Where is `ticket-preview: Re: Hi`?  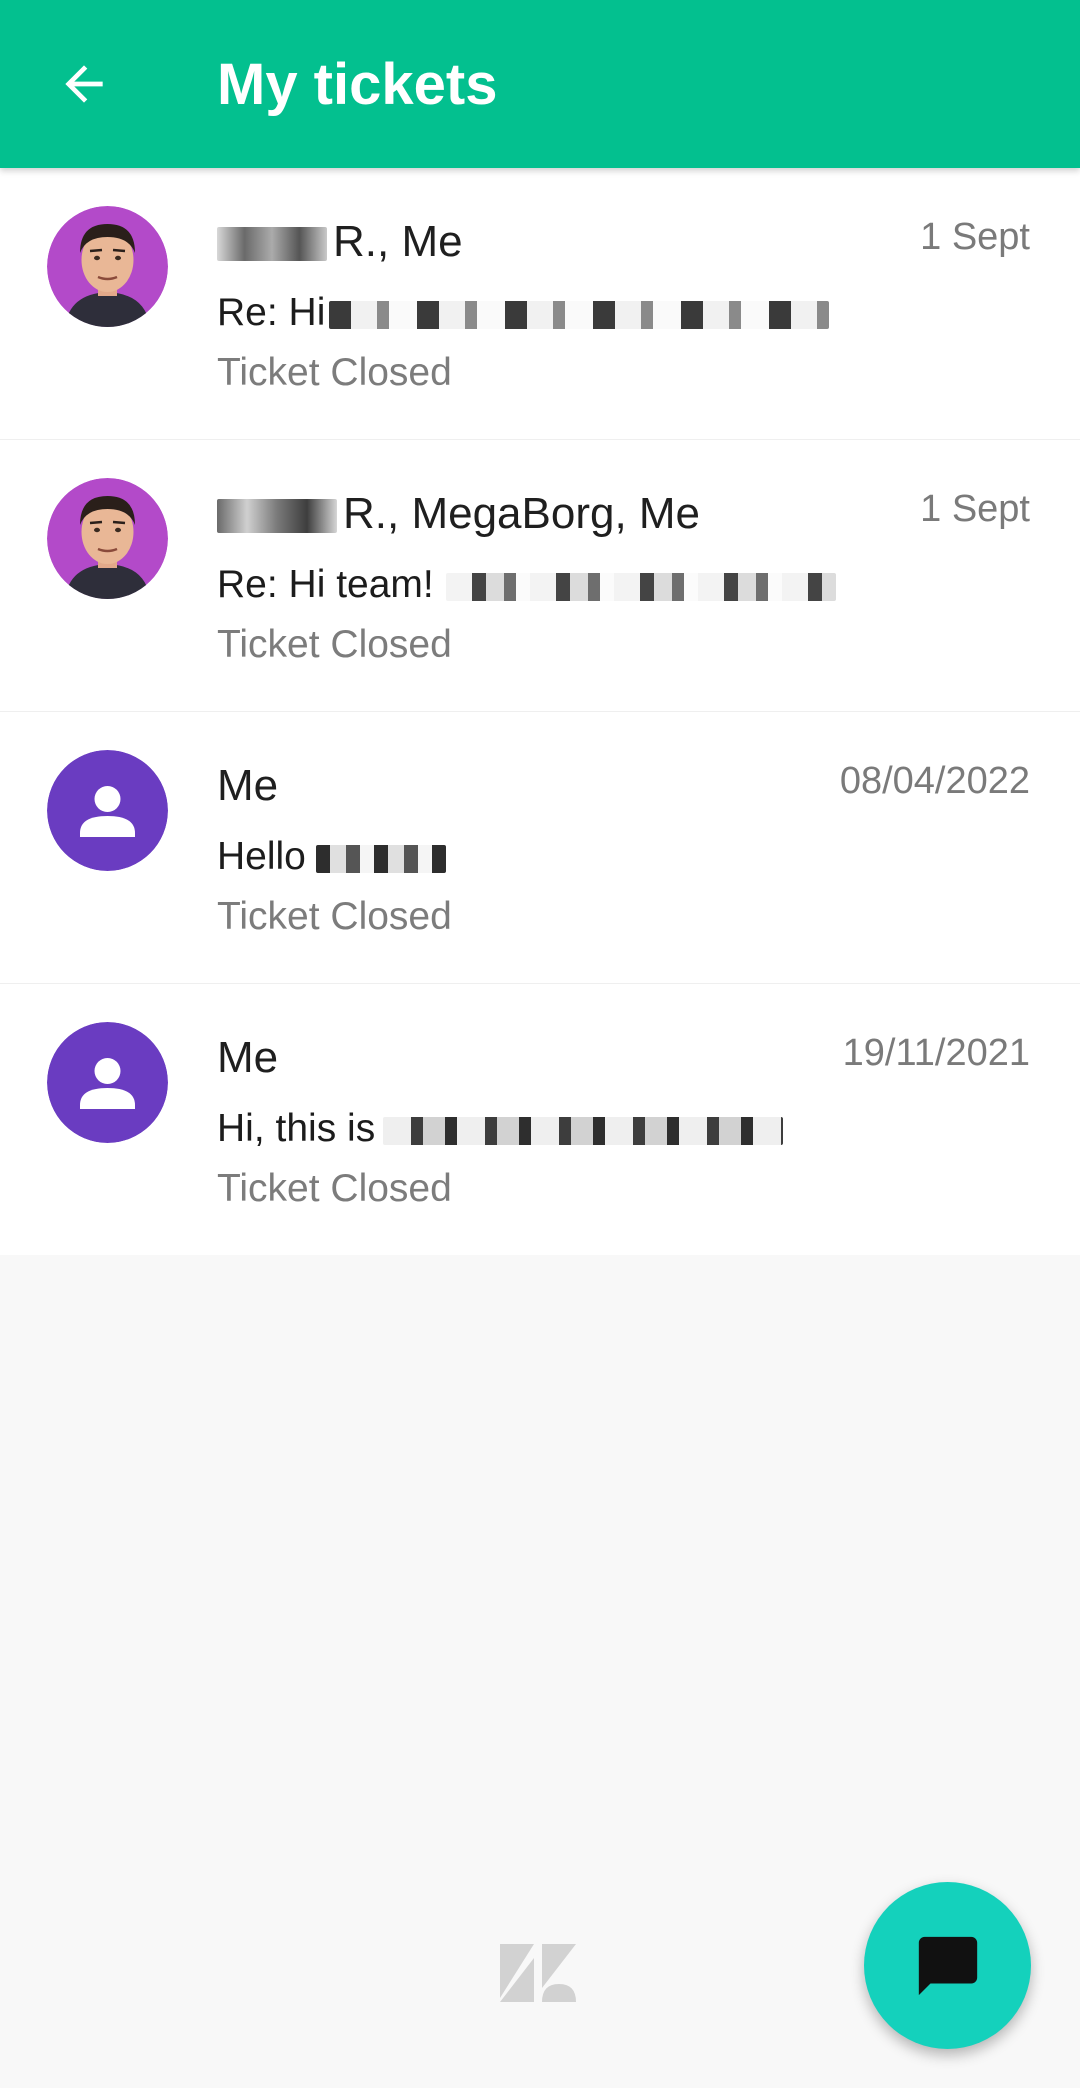 ticket-preview: Re: Hi is located at coordinates (552, 313).